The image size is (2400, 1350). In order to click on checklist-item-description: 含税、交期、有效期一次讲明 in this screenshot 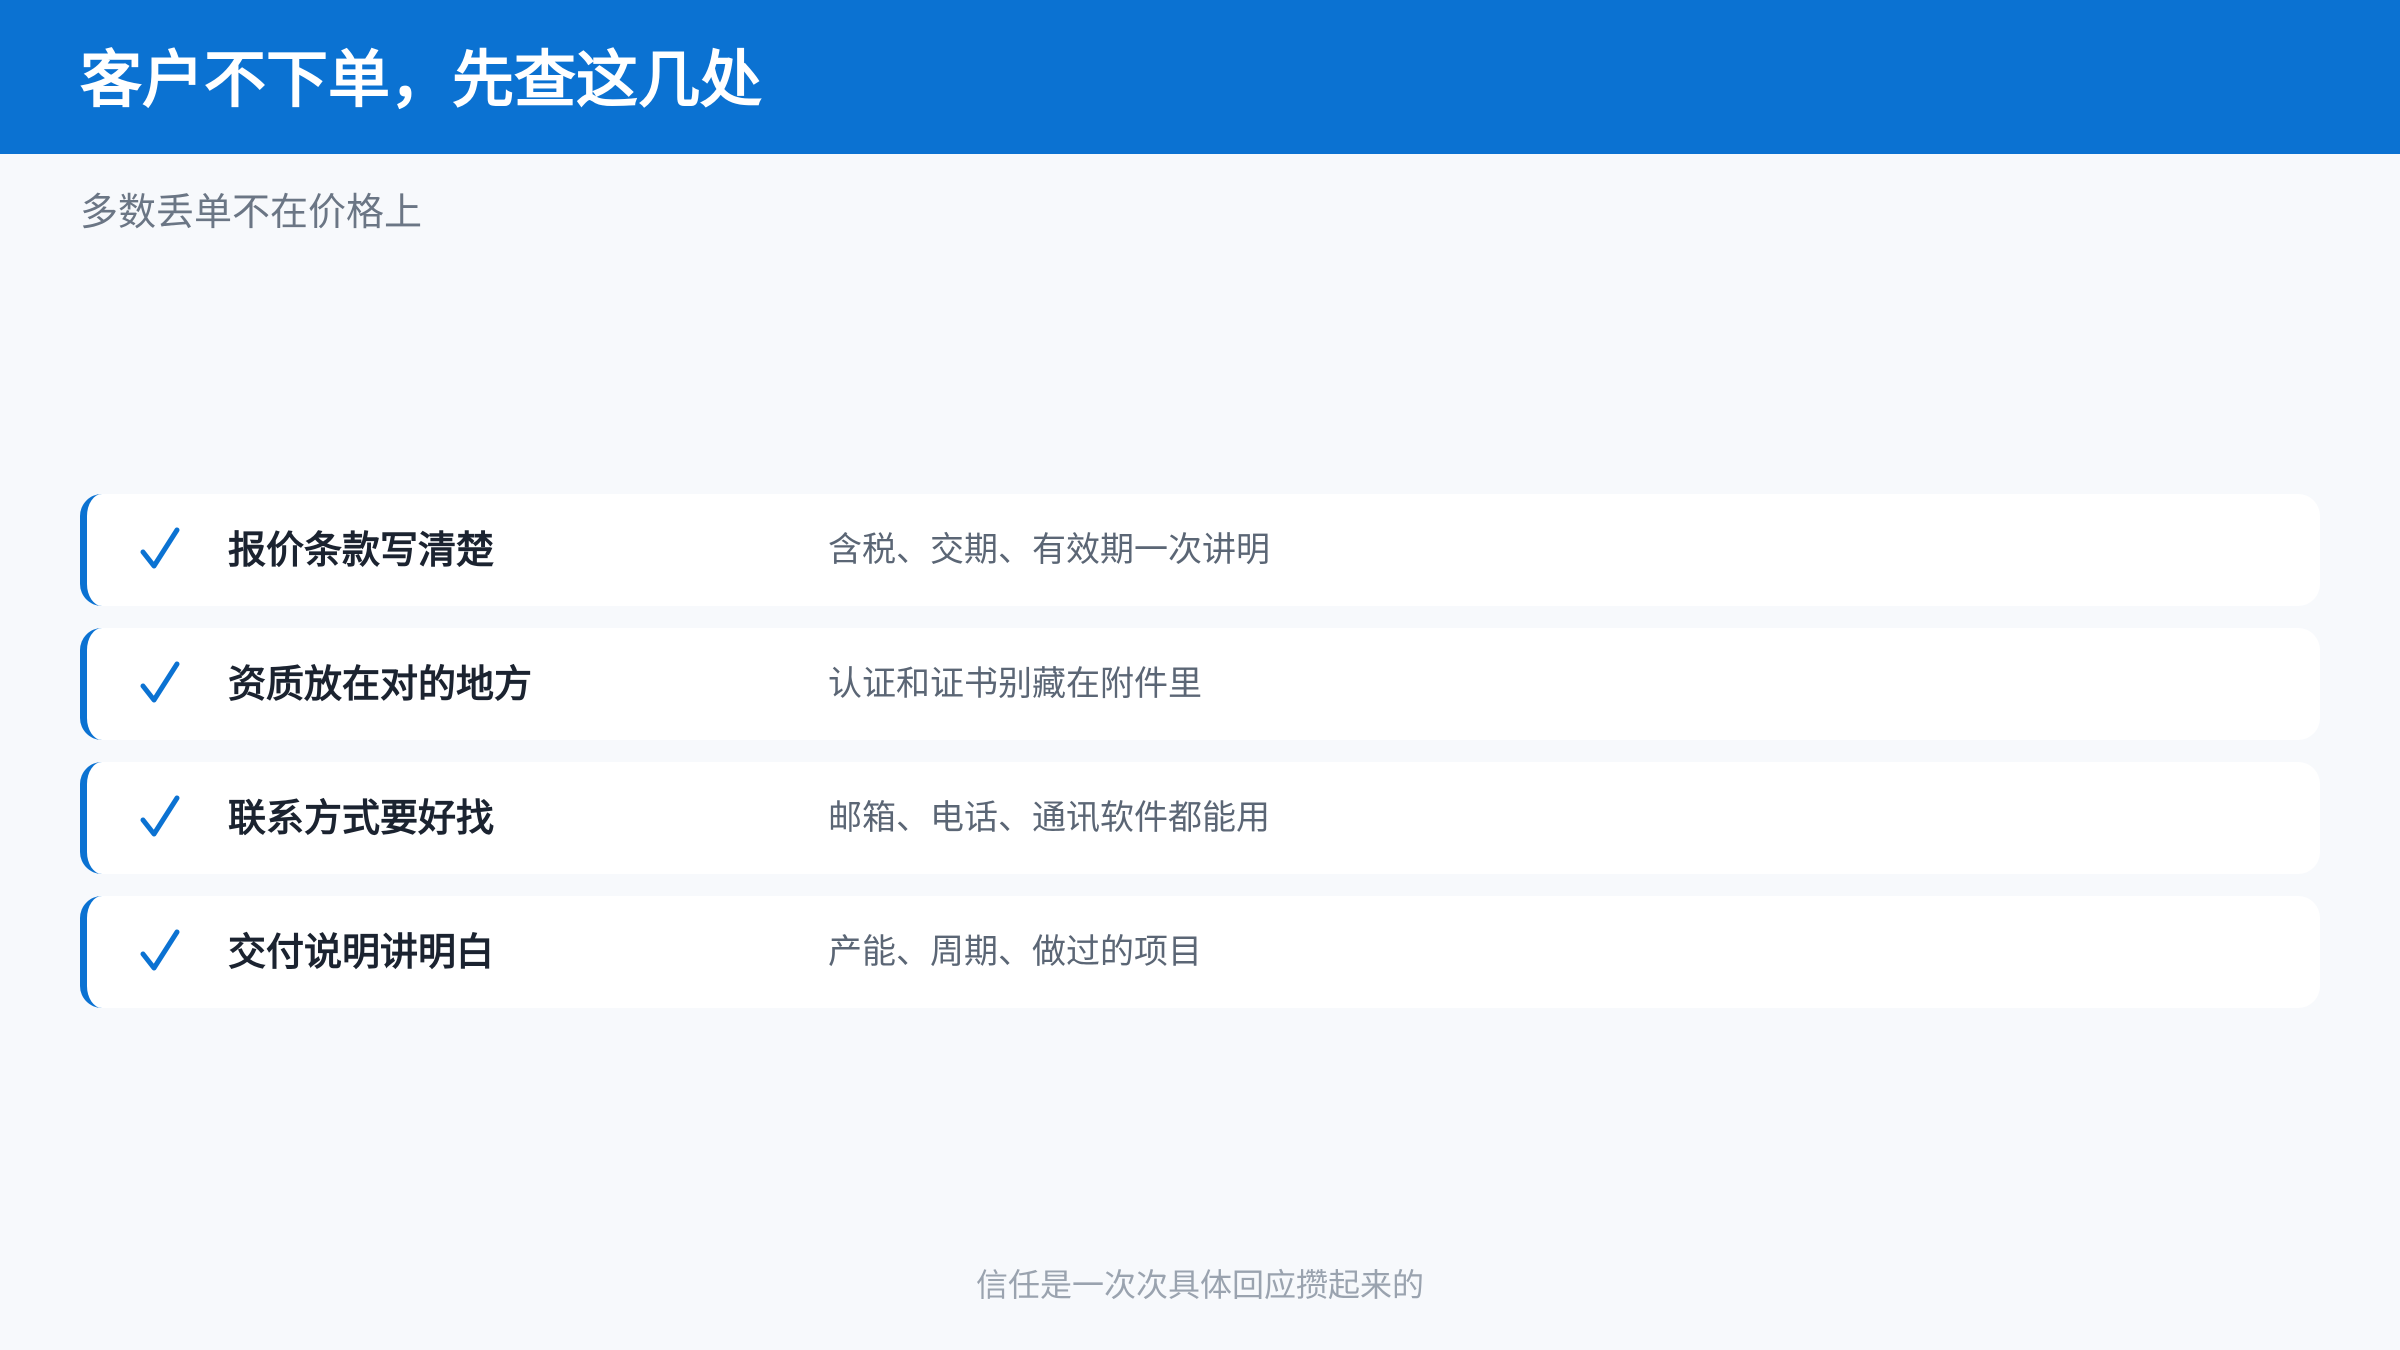, I will do `click(1049, 550)`.